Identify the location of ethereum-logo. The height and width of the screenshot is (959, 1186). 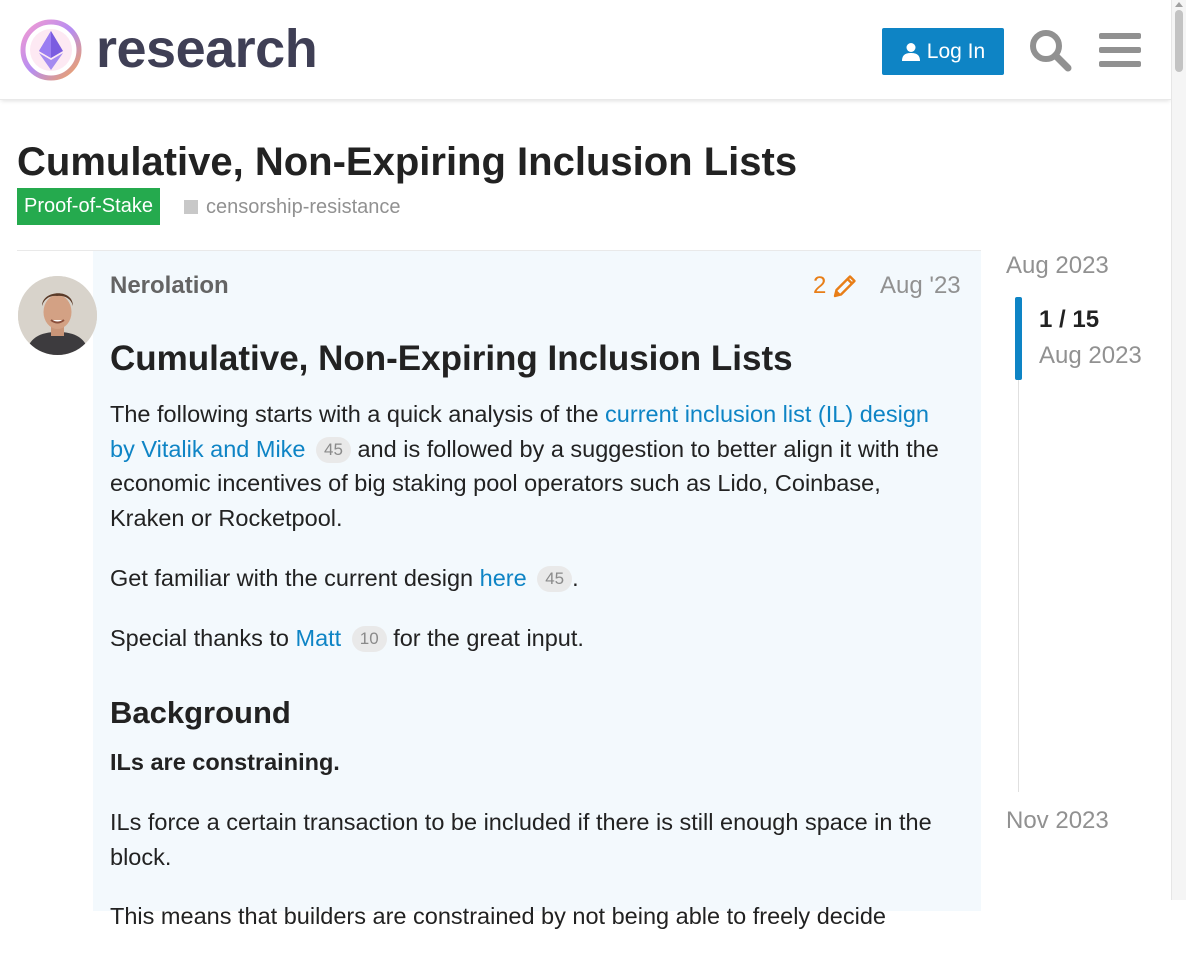
(51, 50).